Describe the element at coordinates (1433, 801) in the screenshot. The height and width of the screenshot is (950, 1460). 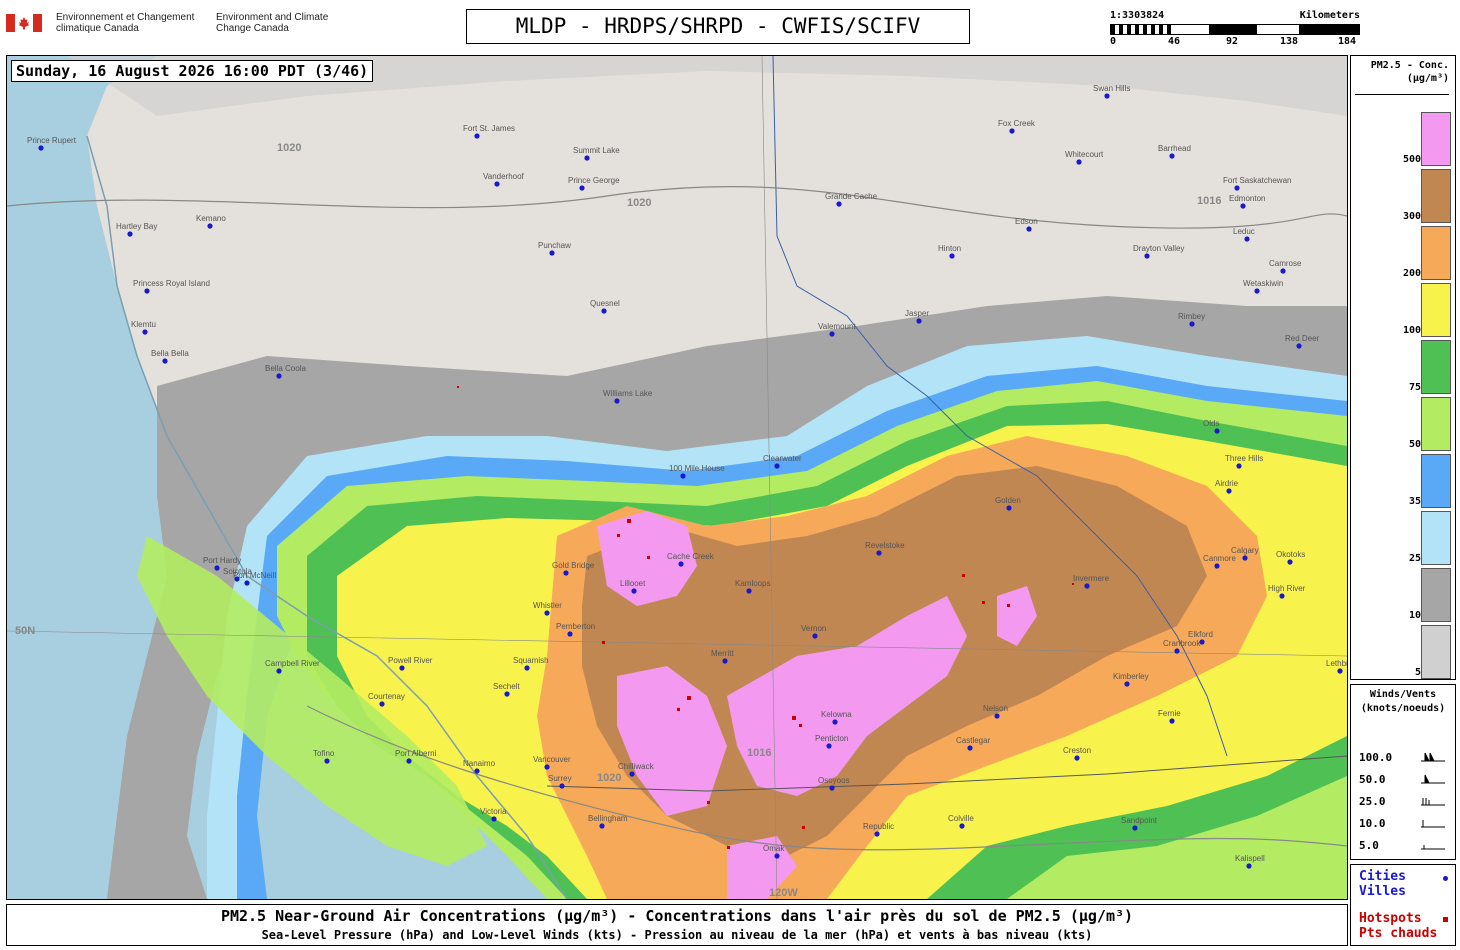
I see `wind-barb-icons` at that location.